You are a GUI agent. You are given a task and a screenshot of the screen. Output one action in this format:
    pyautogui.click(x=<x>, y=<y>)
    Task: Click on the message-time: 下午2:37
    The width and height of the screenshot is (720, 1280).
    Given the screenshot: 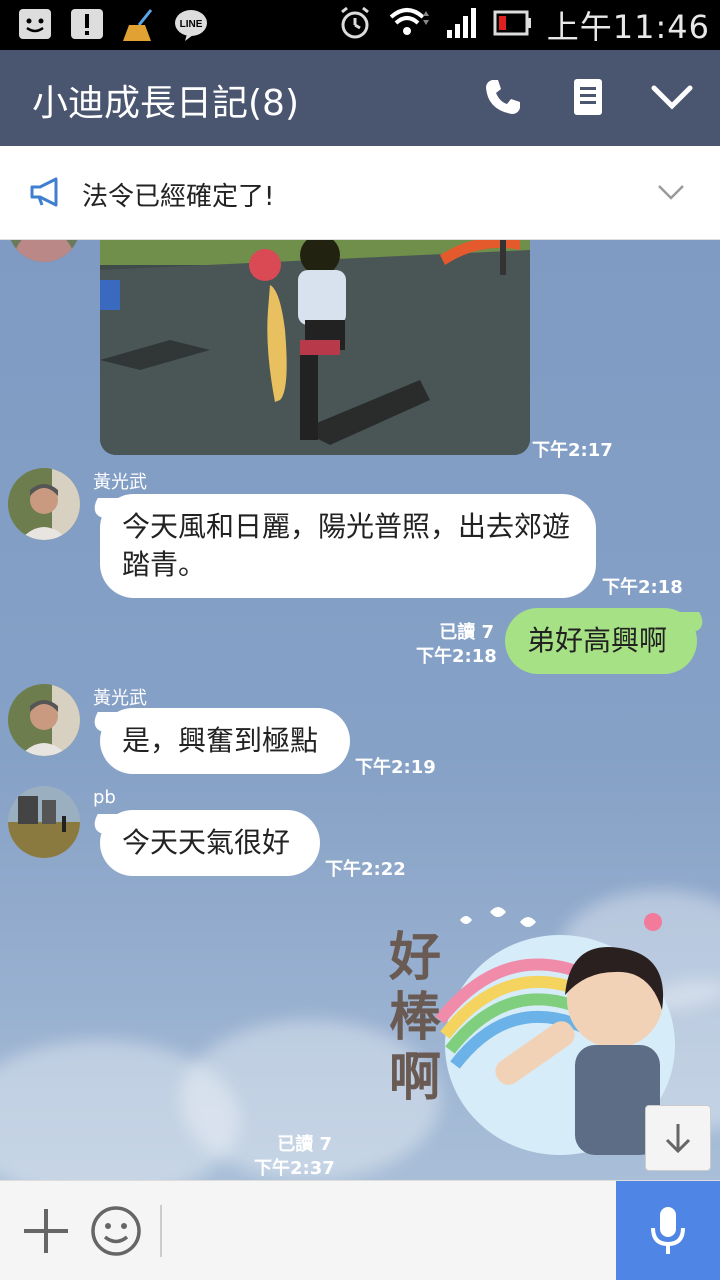 What is the action you would take?
    pyautogui.click(x=294, y=1168)
    